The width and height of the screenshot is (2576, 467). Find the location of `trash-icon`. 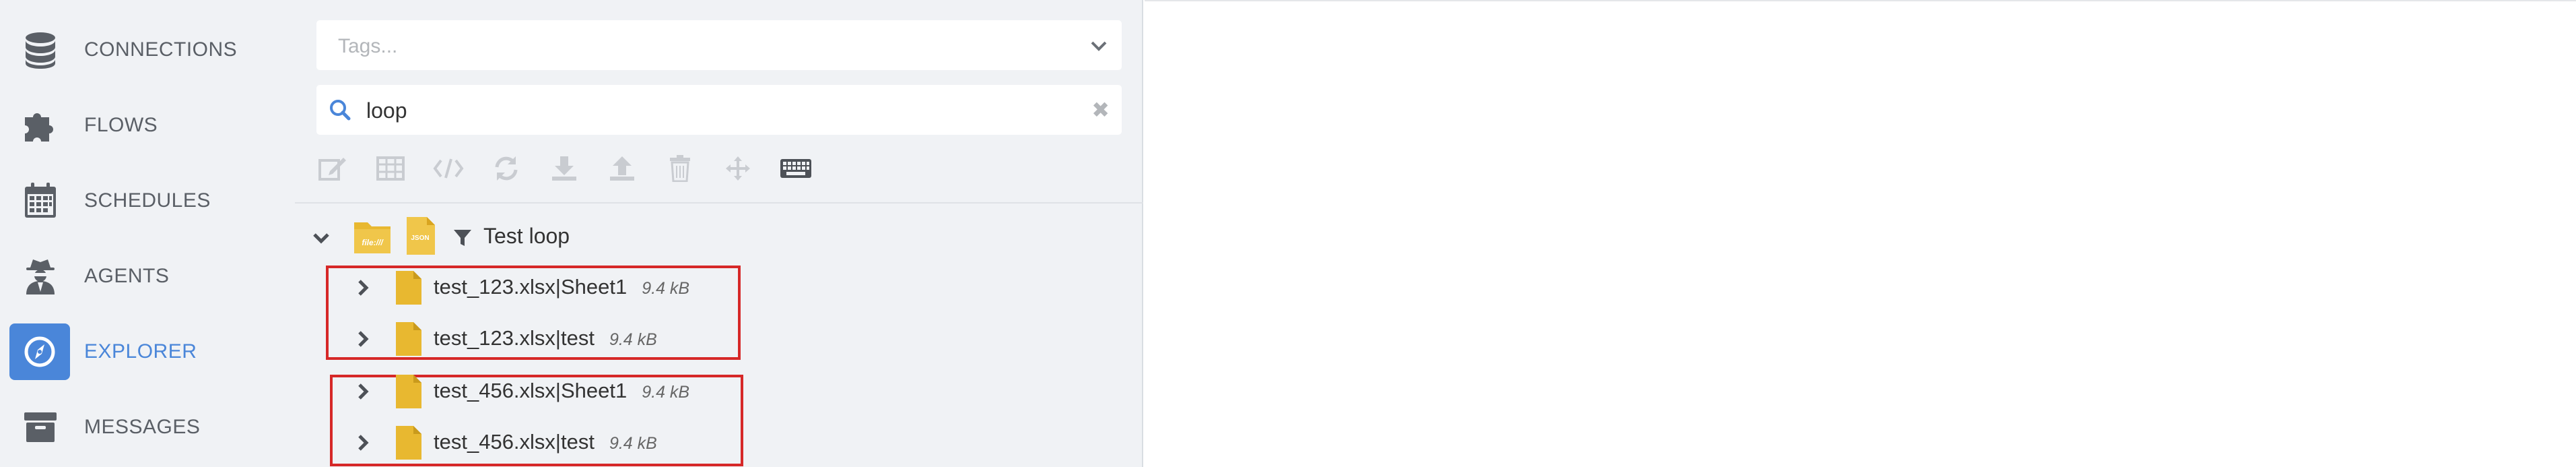

trash-icon is located at coordinates (680, 168).